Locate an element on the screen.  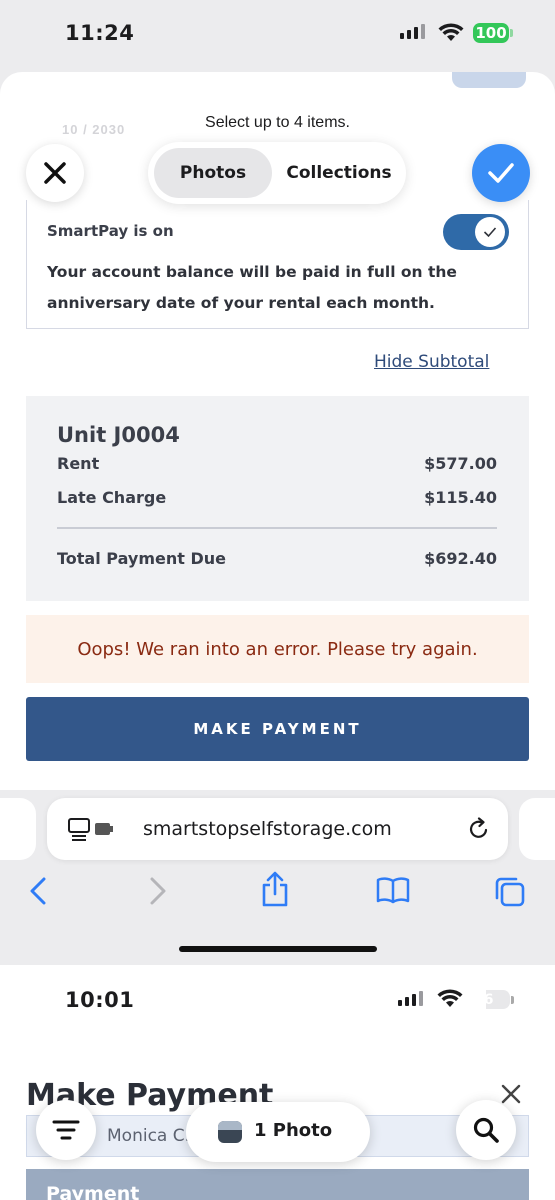
previous-tab-preview is located at coordinates (18, 829).